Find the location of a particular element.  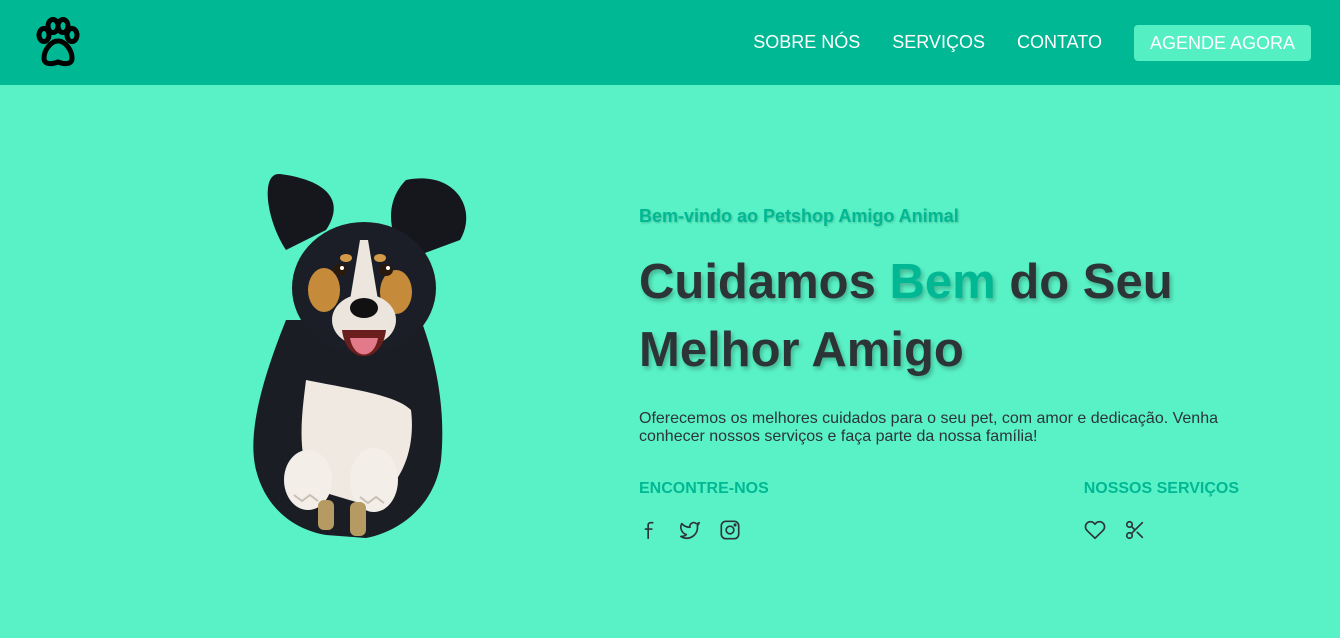

services-group: NOSSOS SERVIÇOS is located at coordinates (1161, 510).